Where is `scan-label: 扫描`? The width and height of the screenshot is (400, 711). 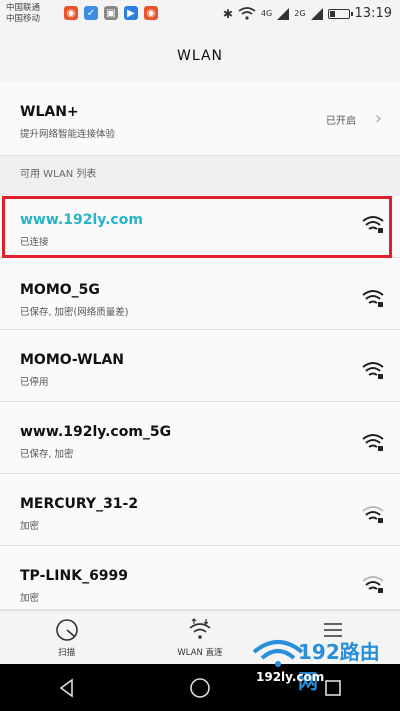
scan-label: 扫描 is located at coordinates (67, 653).